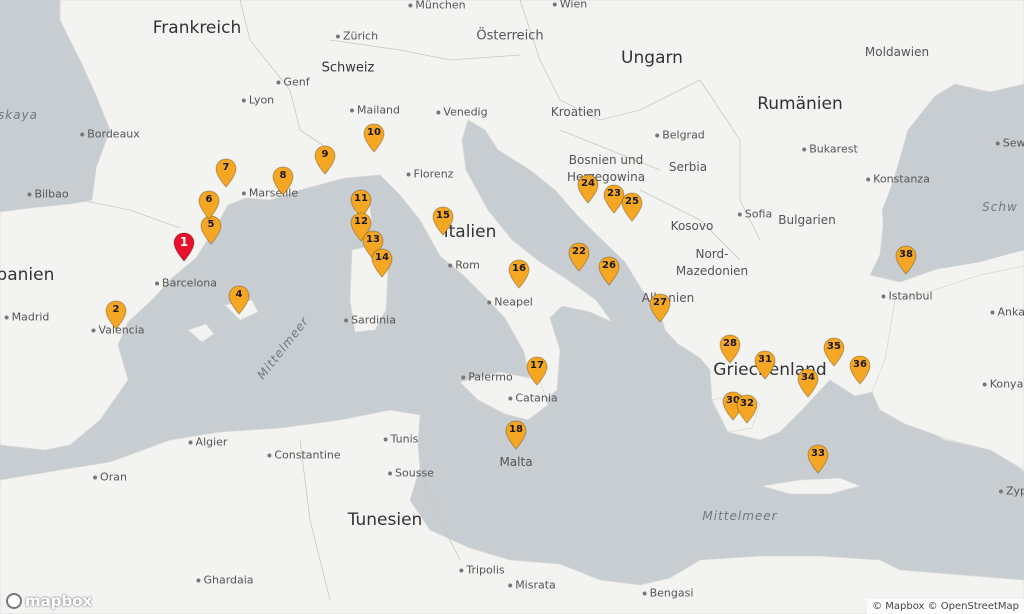 The width and height of the screenshot is (1024, 614). Describe the element at coordinates (808, 377) in the screenshot. I see `map-marker-number: 34` at that location.